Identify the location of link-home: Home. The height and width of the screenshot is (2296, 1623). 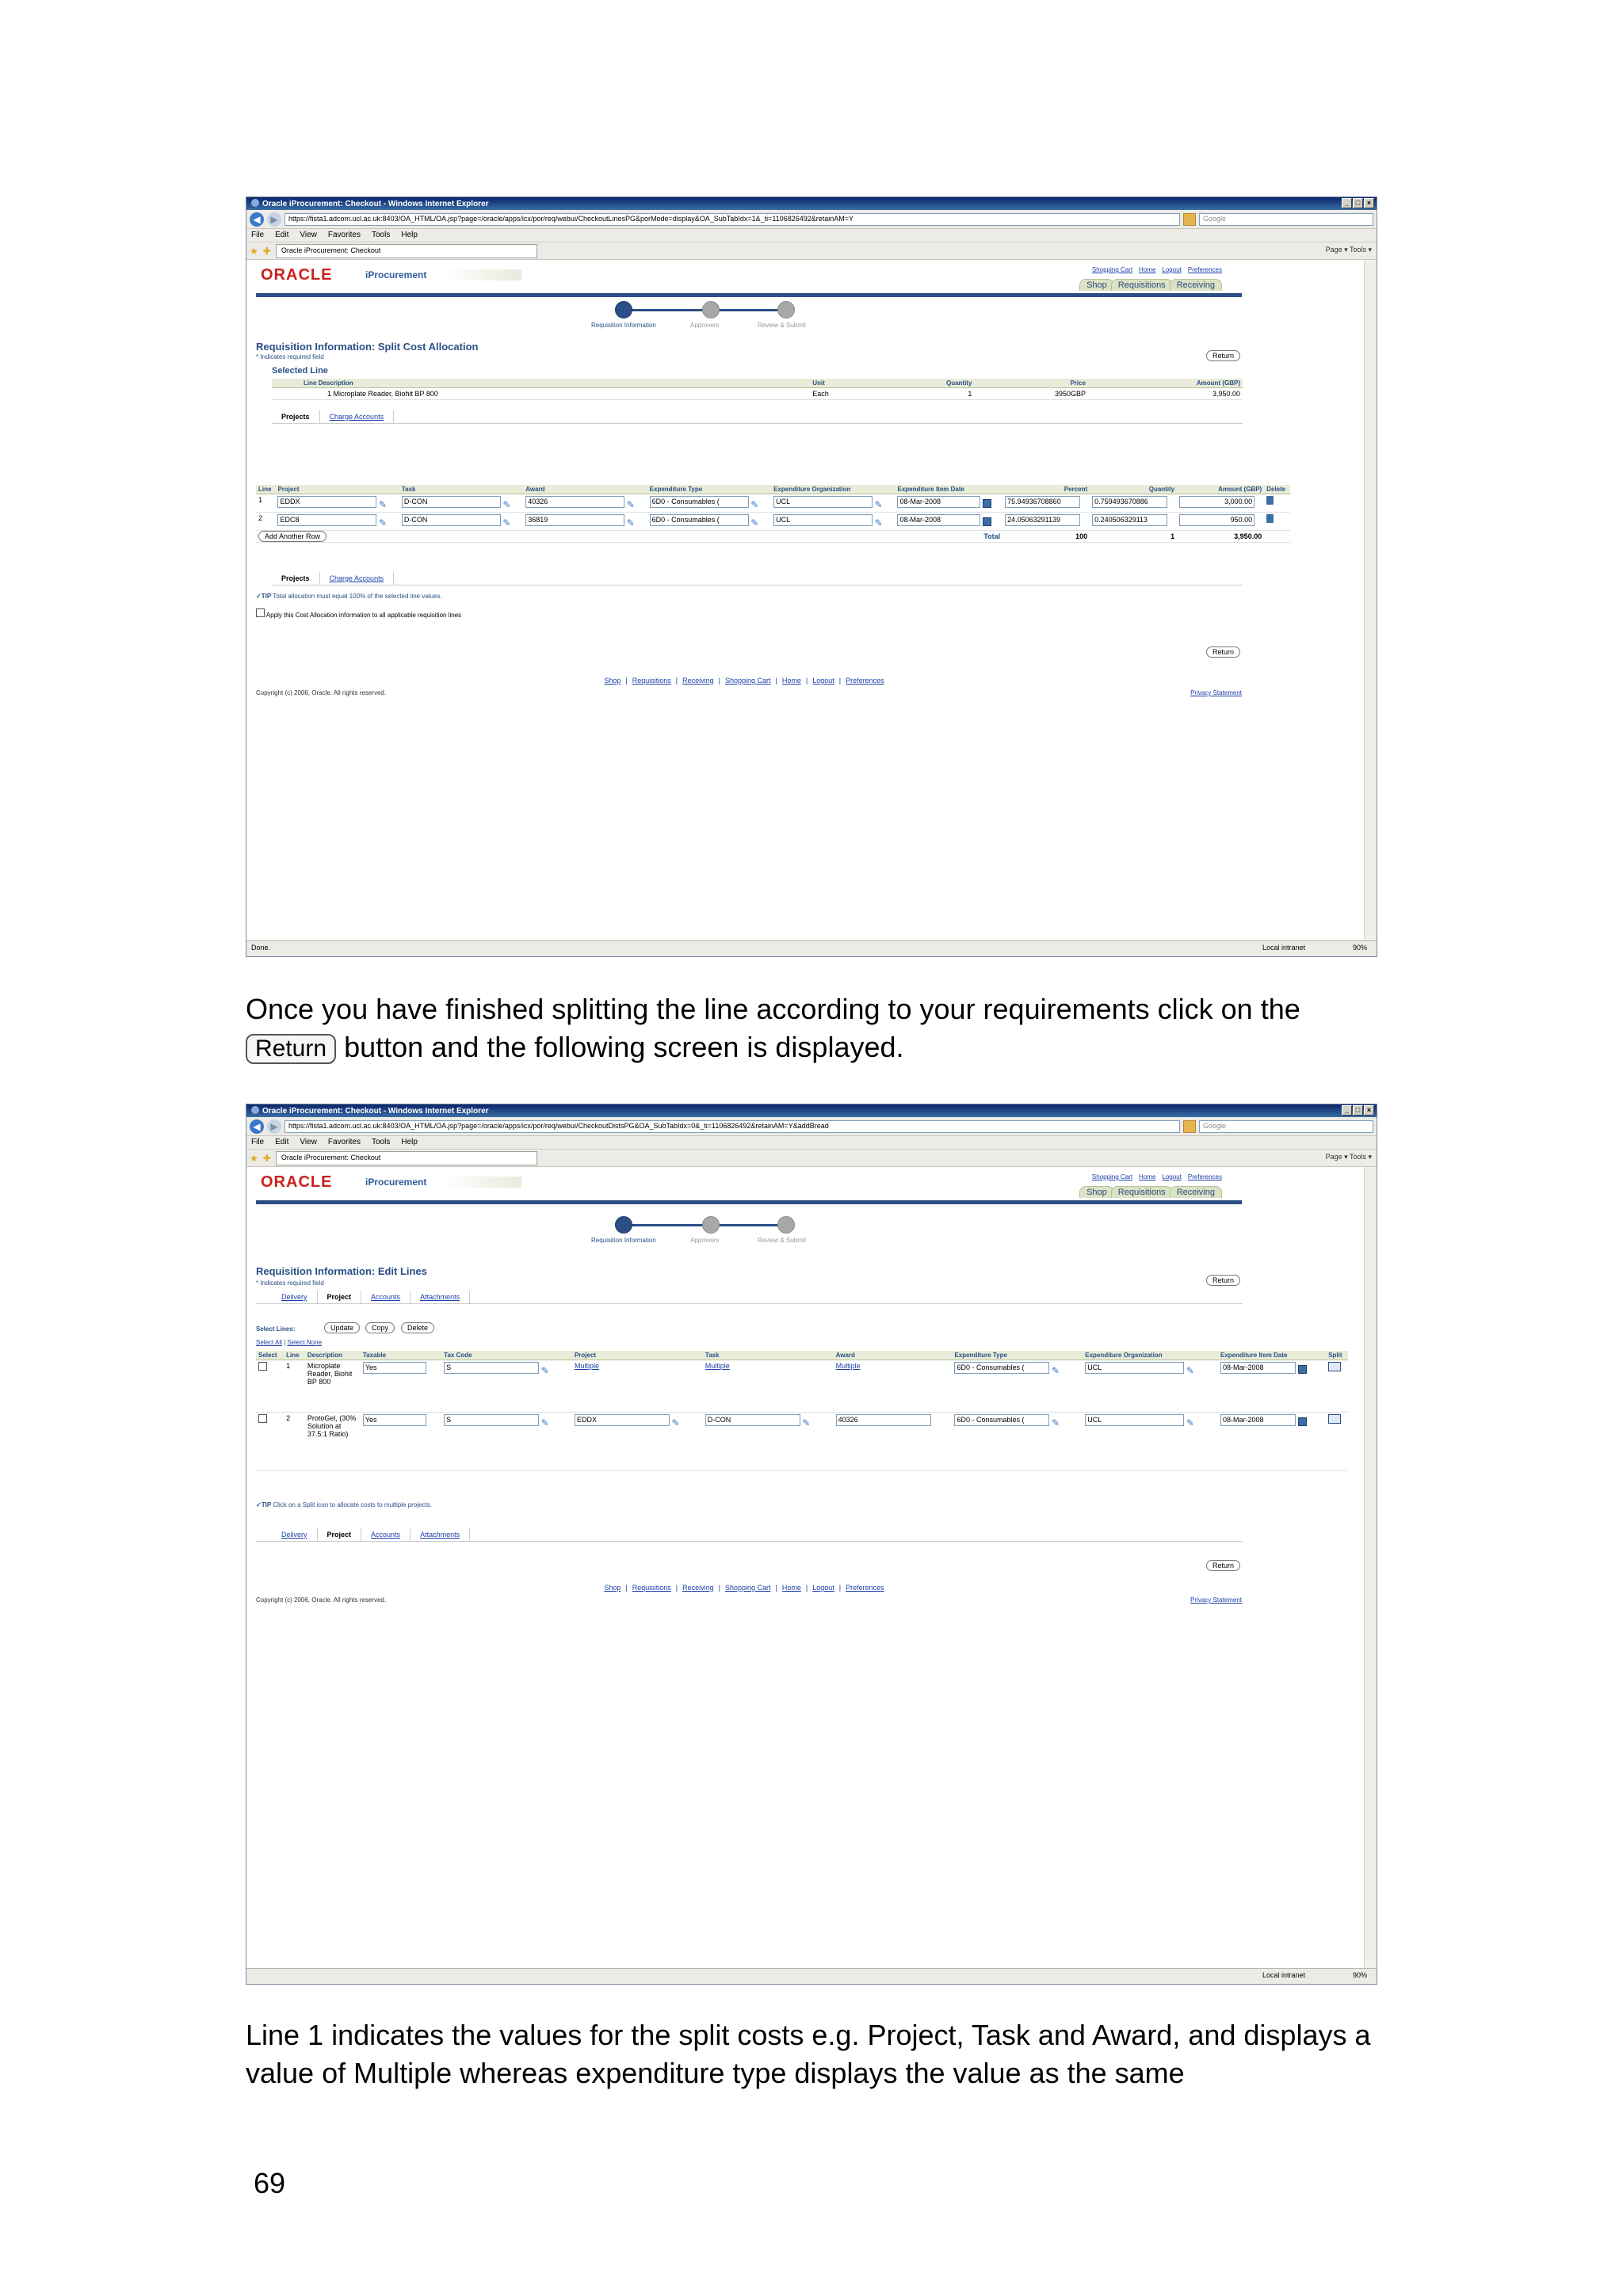
(1147, 1176).